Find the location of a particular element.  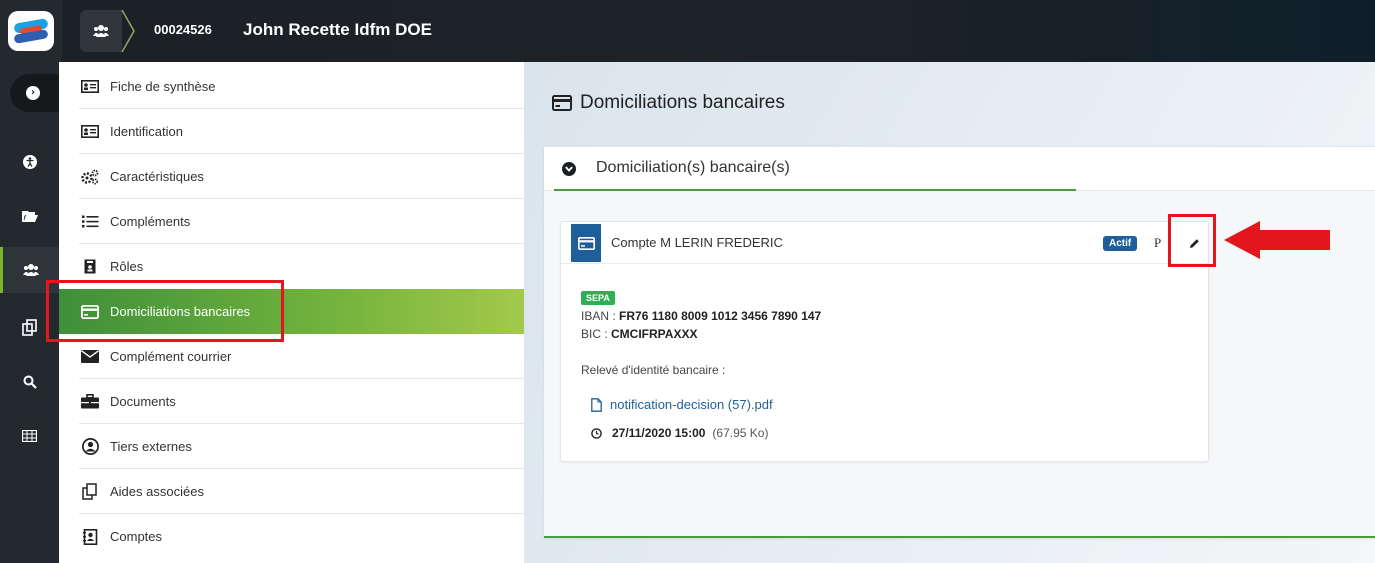

list-icon is located at coordinates (90, 222).